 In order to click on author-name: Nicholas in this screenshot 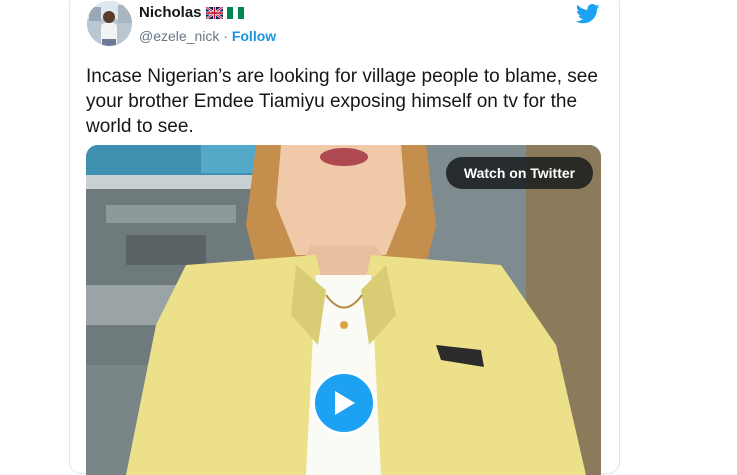, I will do `click(170, 12)`.